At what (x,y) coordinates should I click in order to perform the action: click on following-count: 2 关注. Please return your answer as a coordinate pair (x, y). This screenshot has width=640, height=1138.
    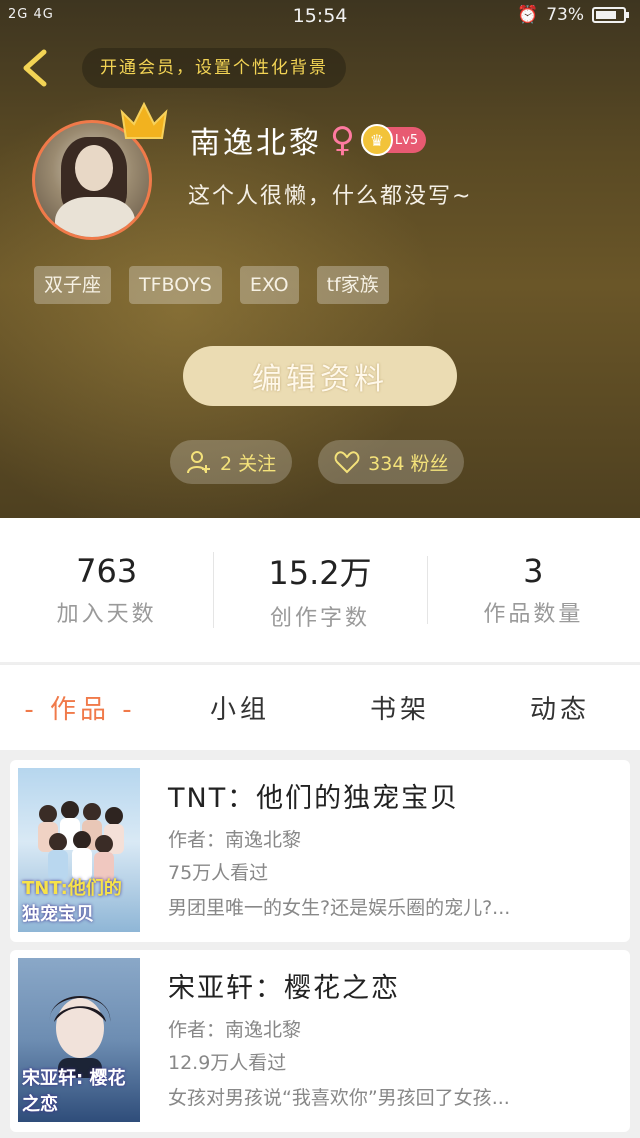
    Looking at the image, I should click on (248, 463).